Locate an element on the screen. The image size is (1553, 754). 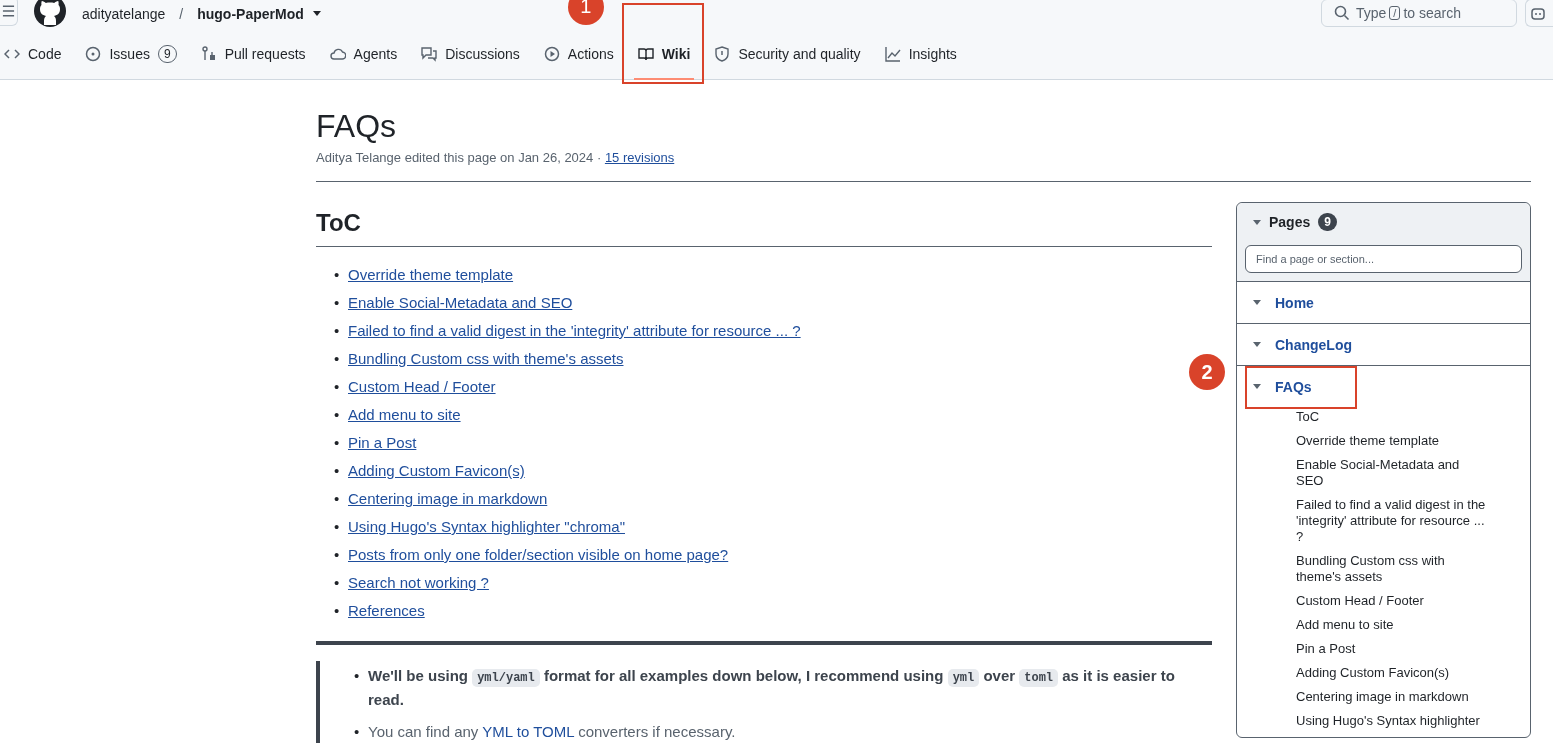
nav-tab: Code is located at coordinates (37, 53).